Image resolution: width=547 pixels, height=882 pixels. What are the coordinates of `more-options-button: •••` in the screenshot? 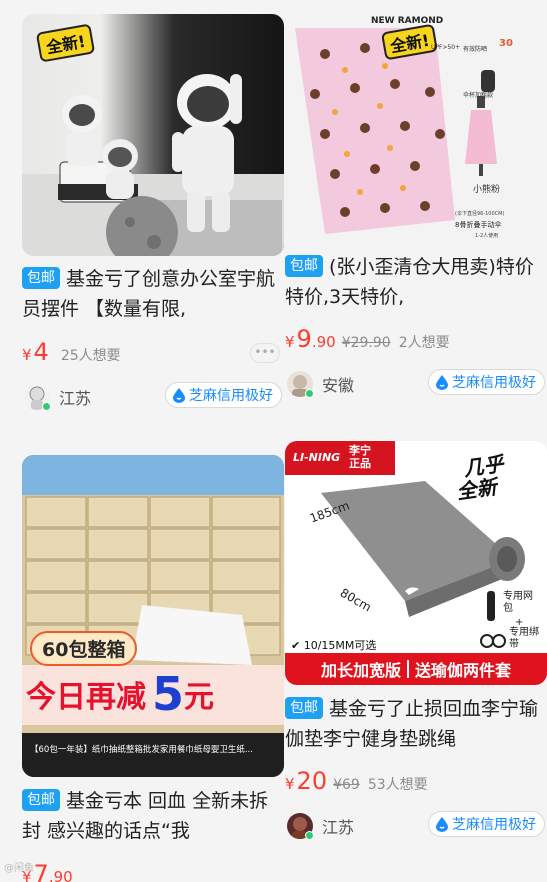 It's located at (265, 353).